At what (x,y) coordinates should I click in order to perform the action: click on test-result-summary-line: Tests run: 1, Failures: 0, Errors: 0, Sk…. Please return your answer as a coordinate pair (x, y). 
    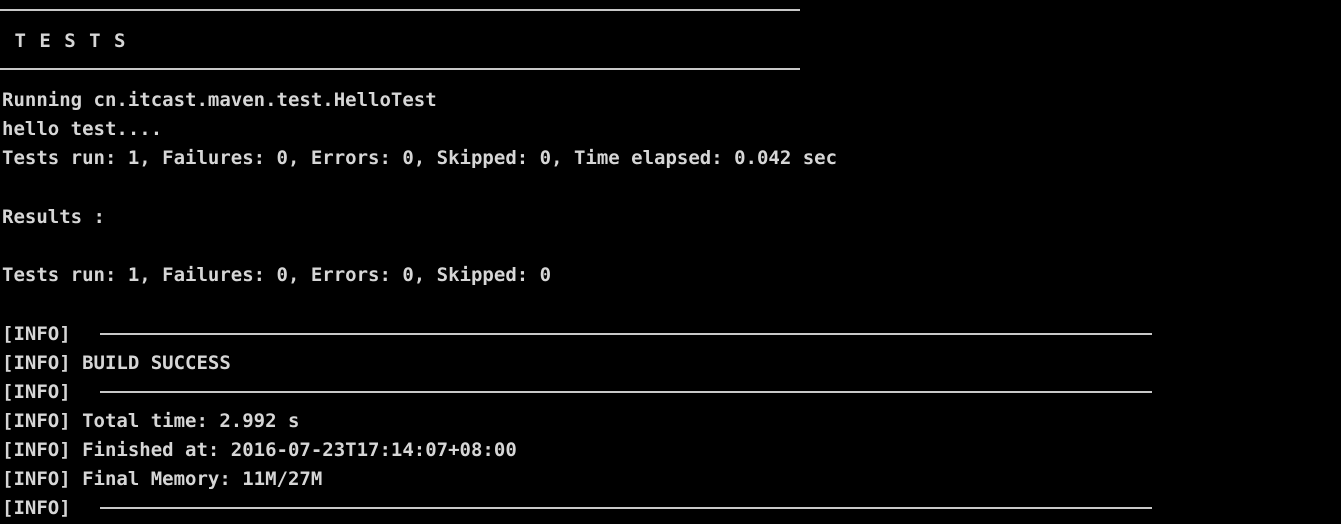
    Looking at the image, I should click on (277, 275).